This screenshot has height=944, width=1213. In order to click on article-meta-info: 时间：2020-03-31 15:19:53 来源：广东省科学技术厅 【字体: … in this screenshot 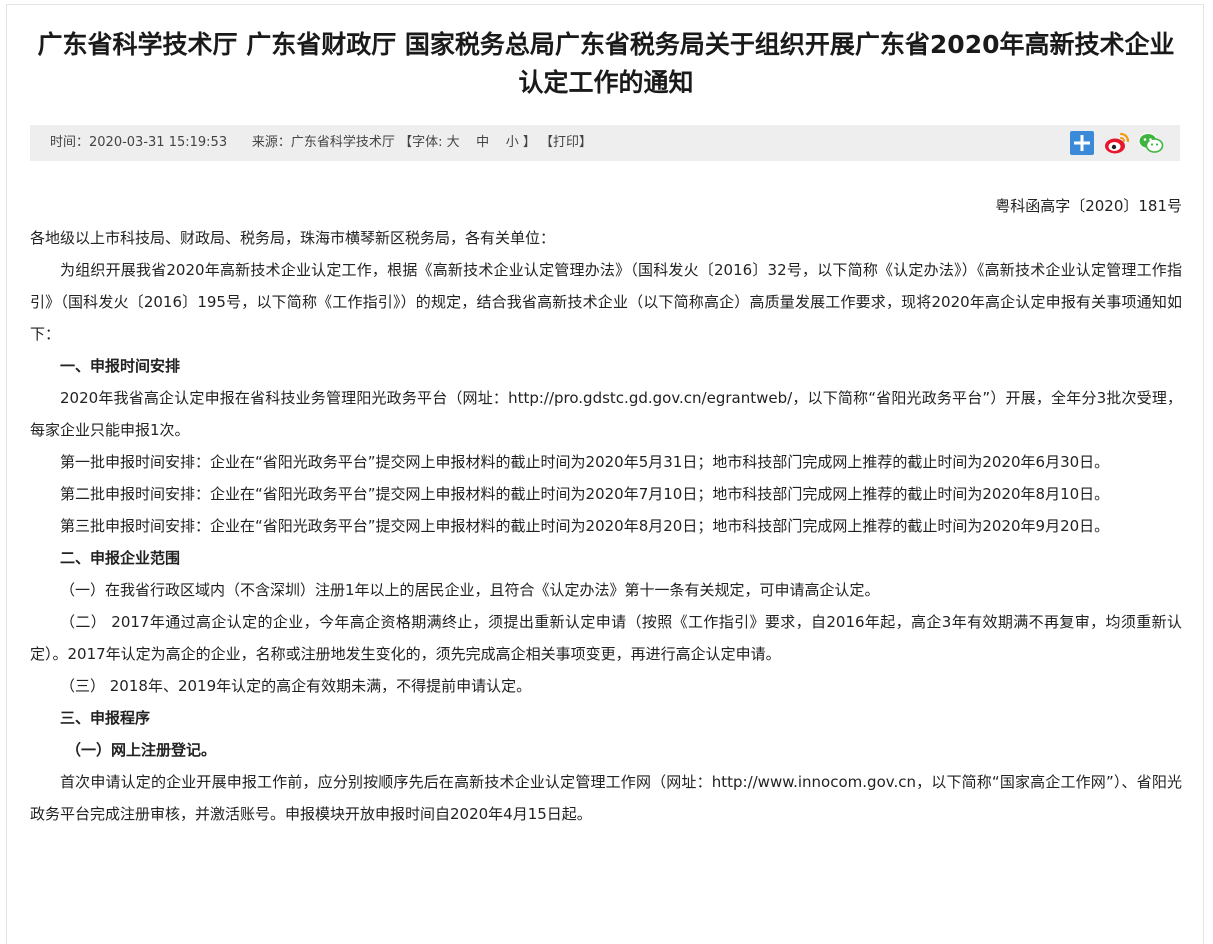, I will do `click(321, 143)`.